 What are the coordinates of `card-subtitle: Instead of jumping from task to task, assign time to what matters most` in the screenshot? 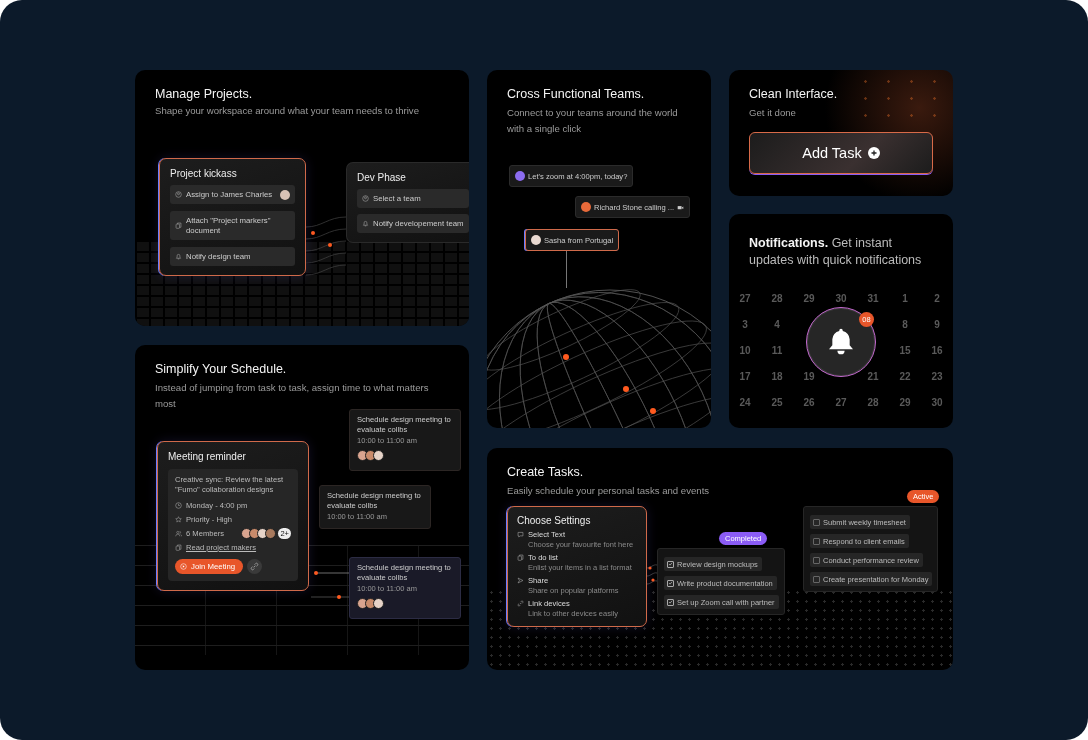 It's located at (292, 396).